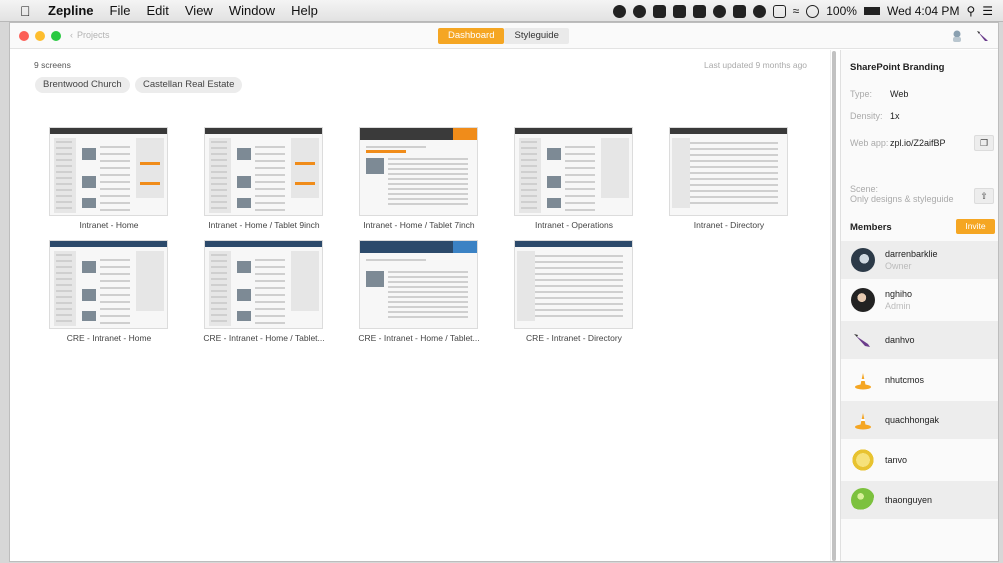 The height and width of the screenshot is (563, 1003). What do you see at coordinates (90, 35) in the screenshot?
I see `back-to-projects: ‹ Projects` at bounding box center [90, 35].